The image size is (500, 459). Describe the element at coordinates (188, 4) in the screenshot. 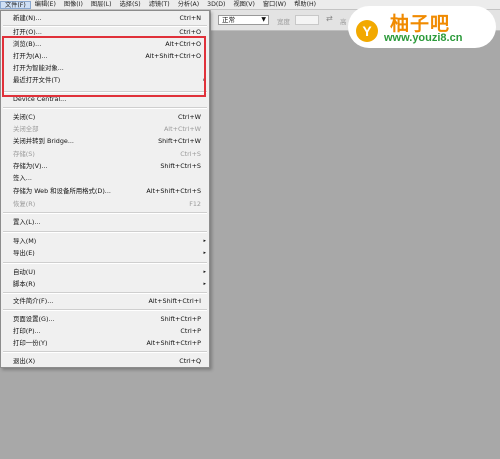

I see `menu-analysis: 分析(A)` at that location.